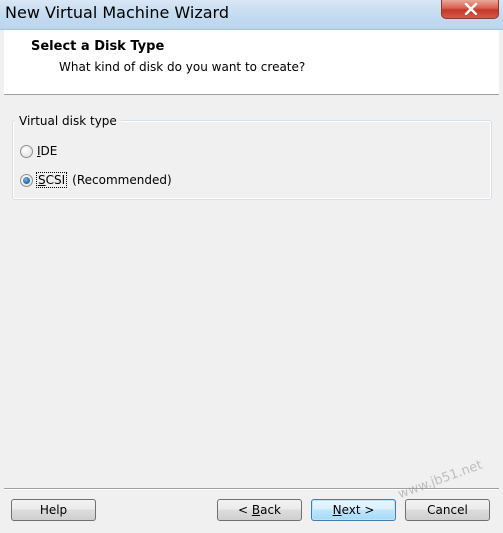  Describe the element at coordinates (47, 151) in the screenshot. I see `radio-label-ide: IDE` at that location.